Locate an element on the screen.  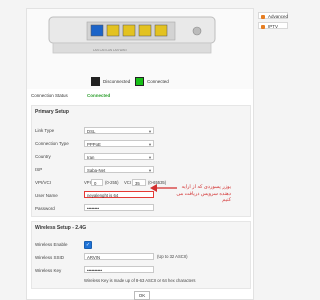
primary-setup-title: Primary Setup is located at coordinates (52, 112).